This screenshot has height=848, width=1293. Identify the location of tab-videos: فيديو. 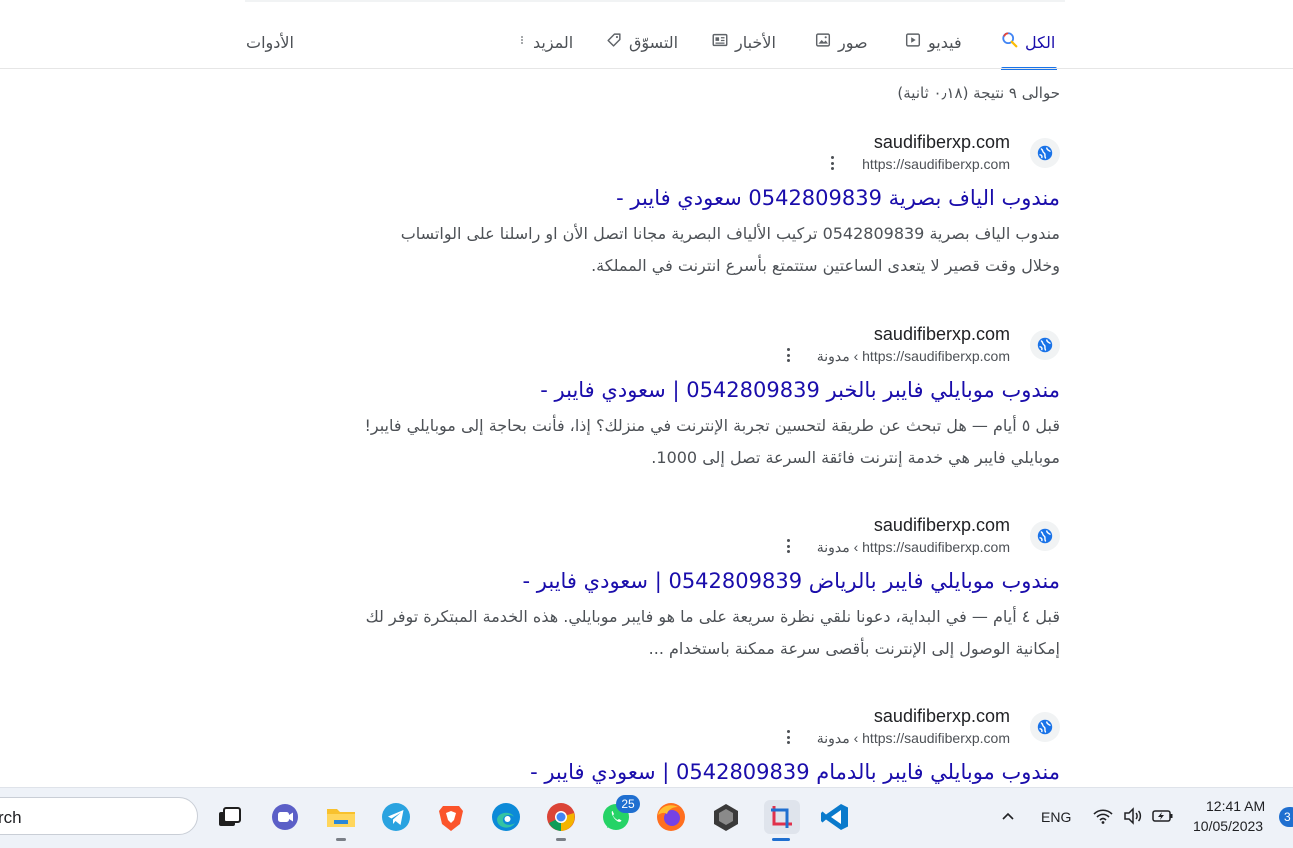
(933, 42).